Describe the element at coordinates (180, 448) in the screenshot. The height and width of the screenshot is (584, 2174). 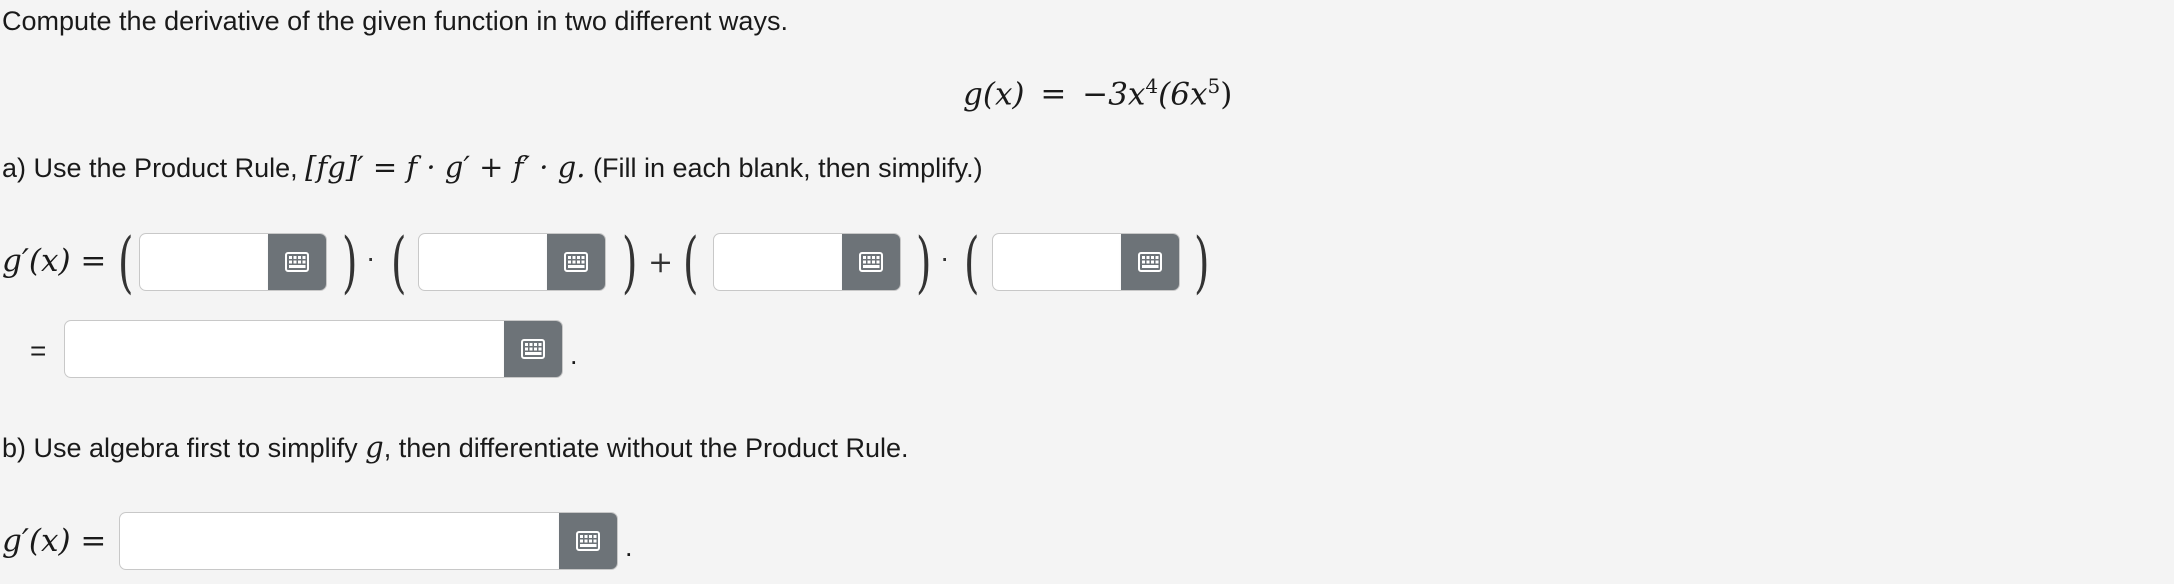
I see `part-b-prefix: b) Use algebra first to simplify` at that location.